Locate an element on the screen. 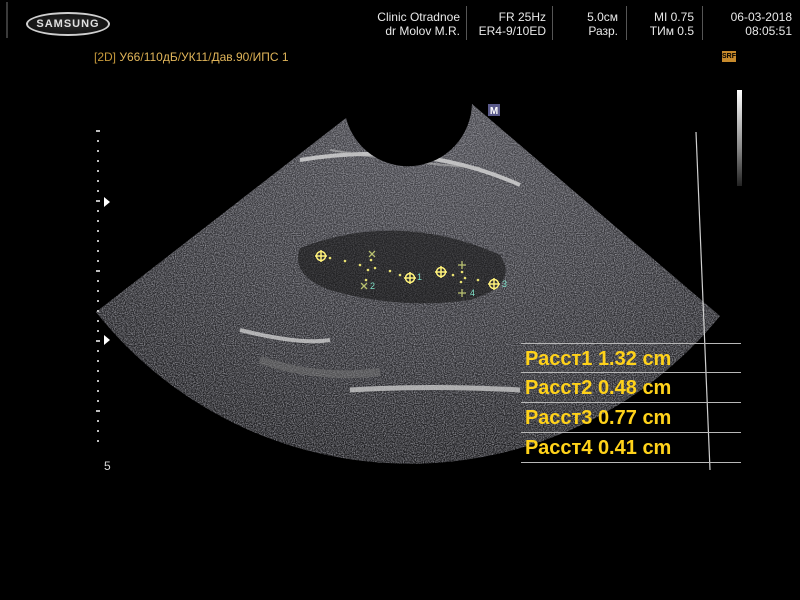 The image size is (800, 600). measurement-row: Расст4 0.41 cm is located at coordinates (631, 448).